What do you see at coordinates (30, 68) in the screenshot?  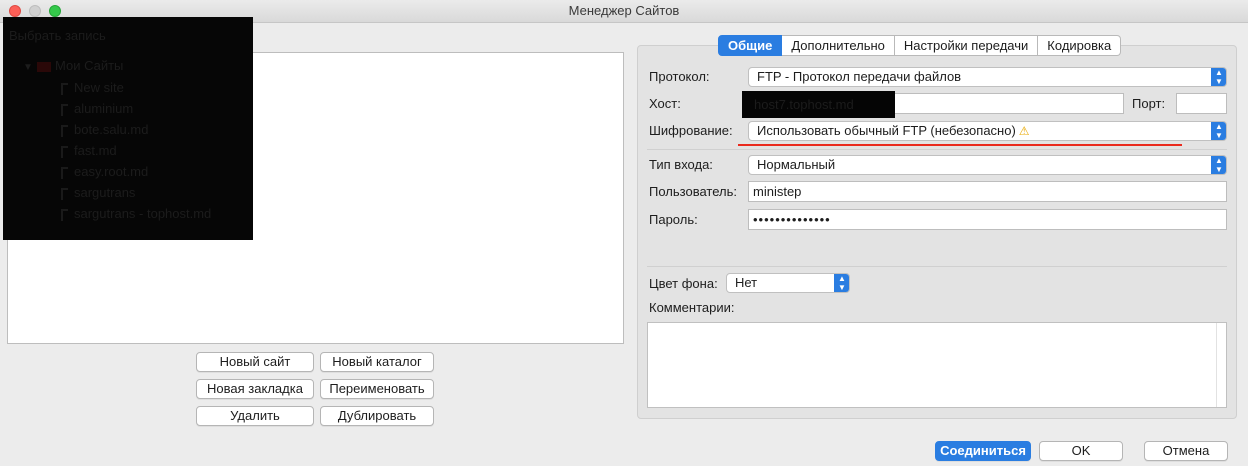 I see `expand-arrow-icon: ▼` at bounding box center [30, 68].